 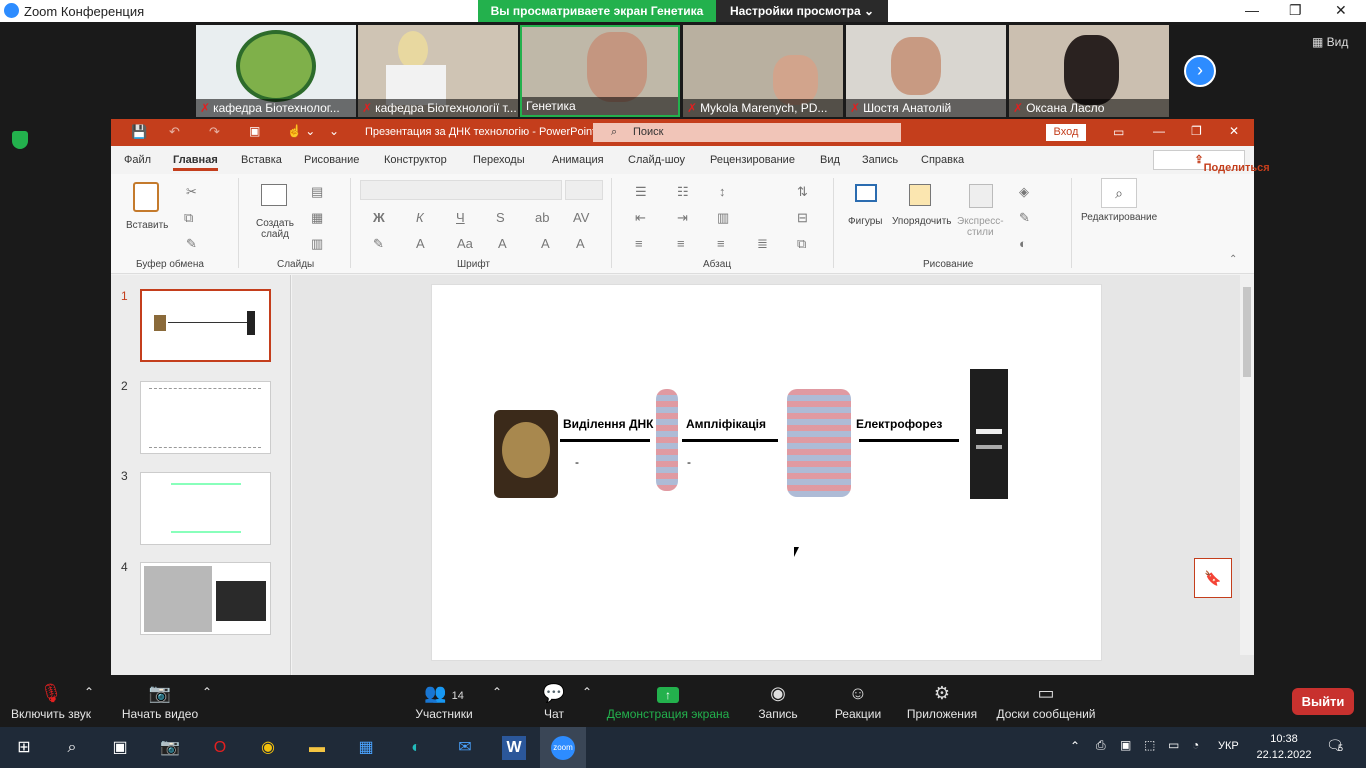 I want to click on participants-options-icon: ⌃, so click(x=497, y=692).